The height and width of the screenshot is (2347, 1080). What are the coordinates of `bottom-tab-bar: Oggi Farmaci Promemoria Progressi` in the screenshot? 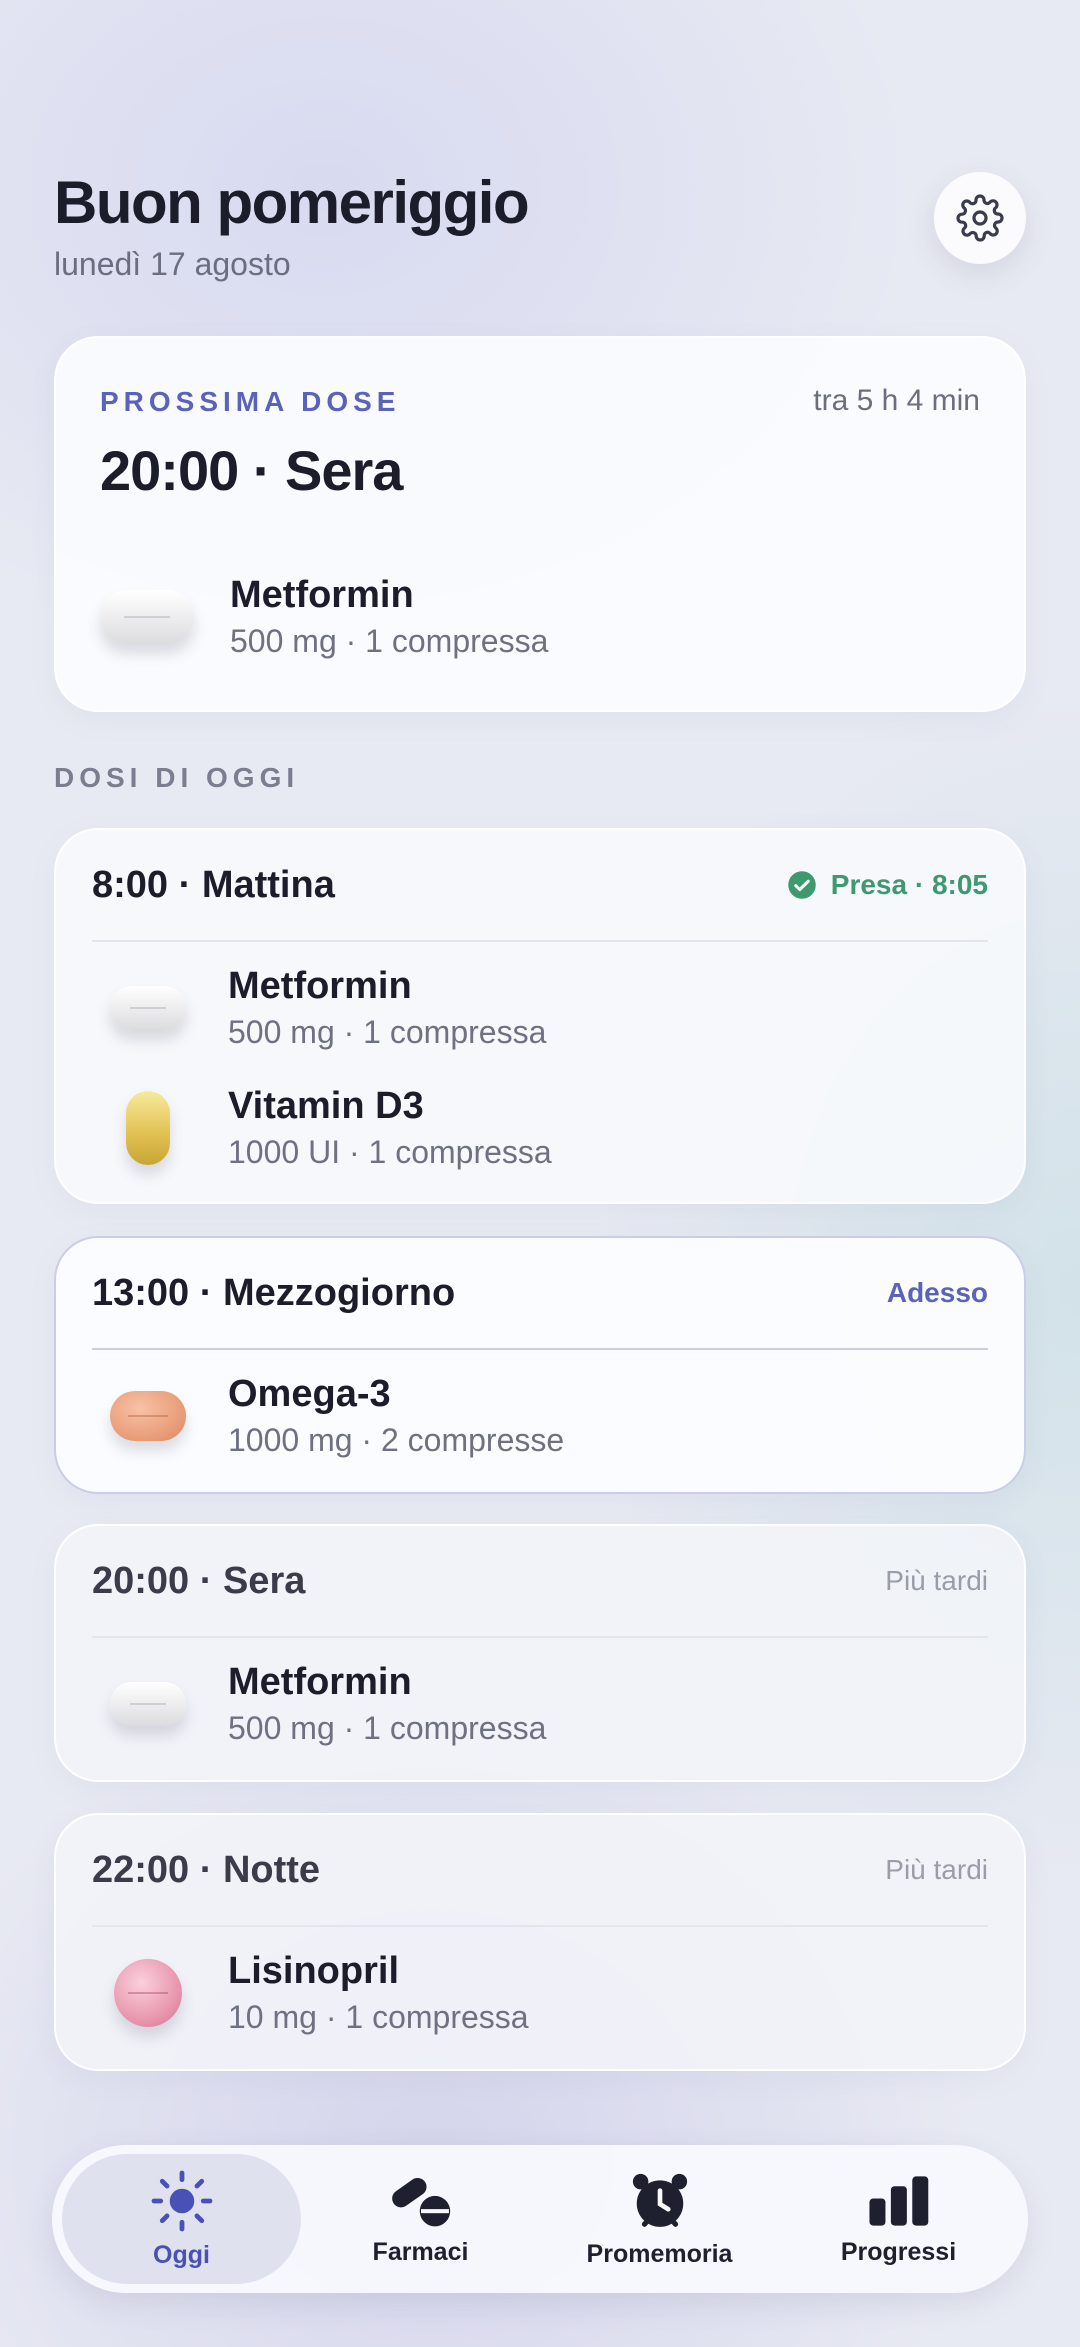 It's located at (540, 2219).